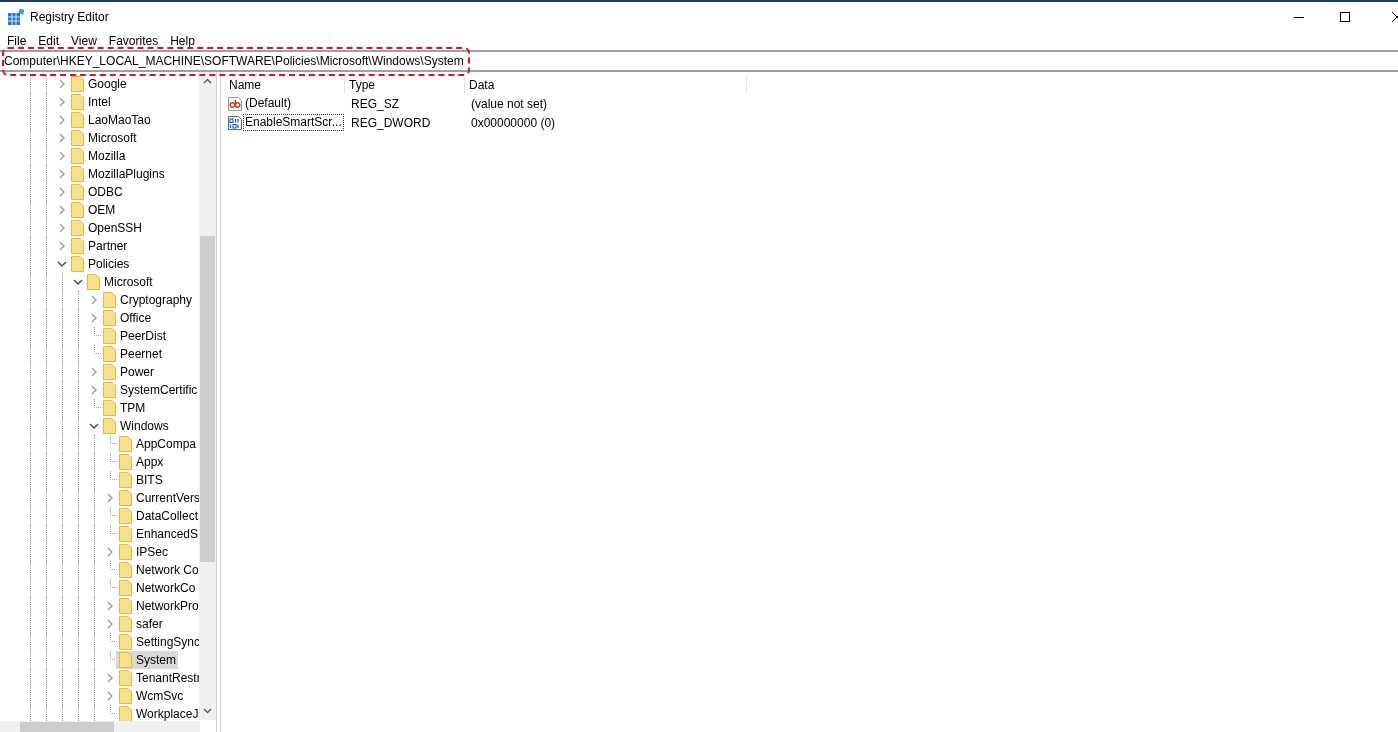 Image resolution: width=1398 pixels, height=732 pixels. Describe the element at coordinates (159, 642) in the screenshot. I see `tree-item: SettingSync` at that location.